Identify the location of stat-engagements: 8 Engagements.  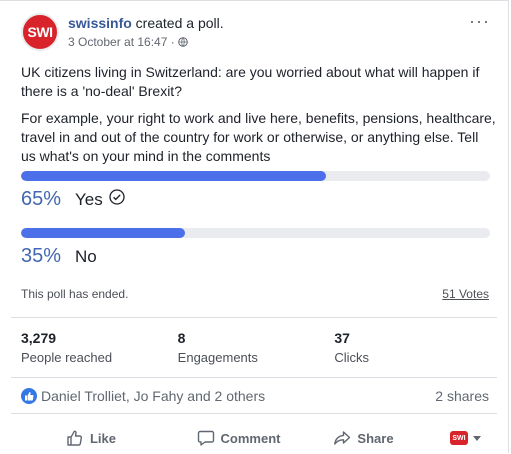
(256, 347).